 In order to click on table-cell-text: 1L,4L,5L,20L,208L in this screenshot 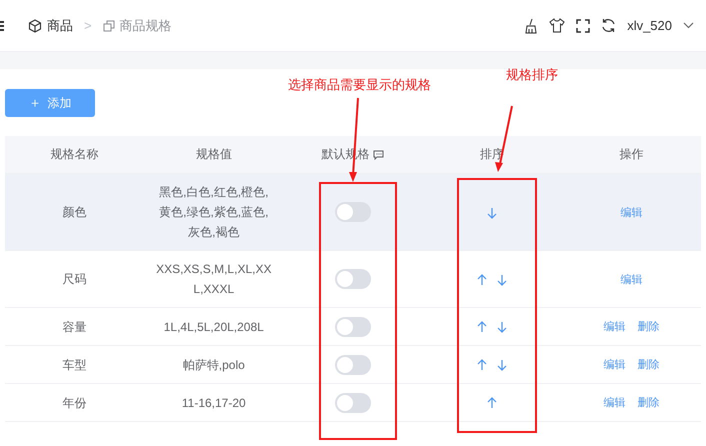, I will do `click(213, 327)`.